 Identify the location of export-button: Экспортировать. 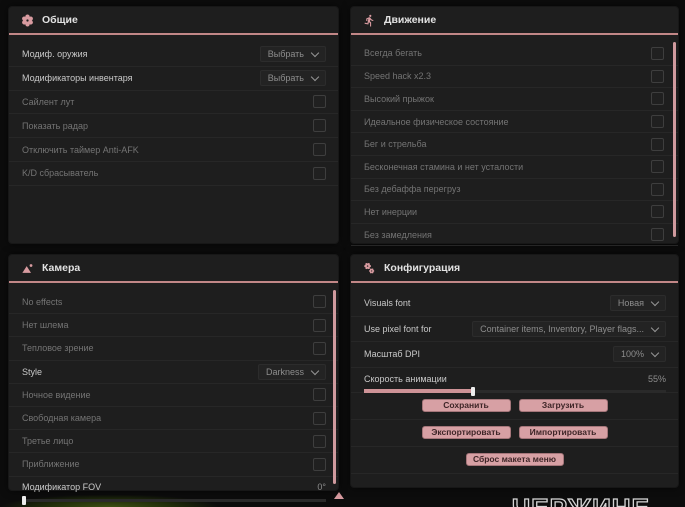
(466, 432).